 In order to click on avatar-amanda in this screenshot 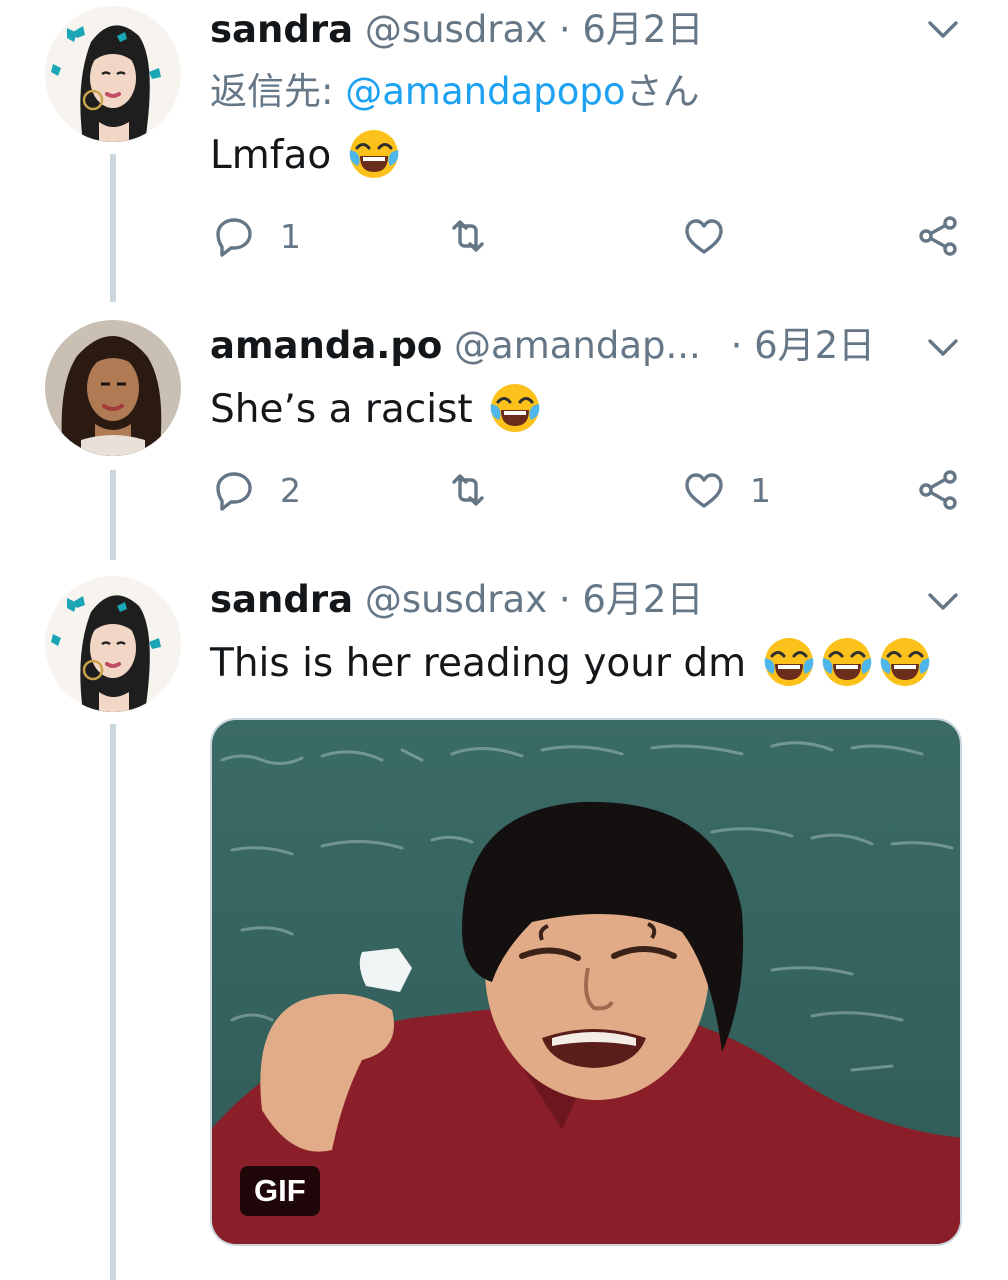, I will do `click(113, 388)`.